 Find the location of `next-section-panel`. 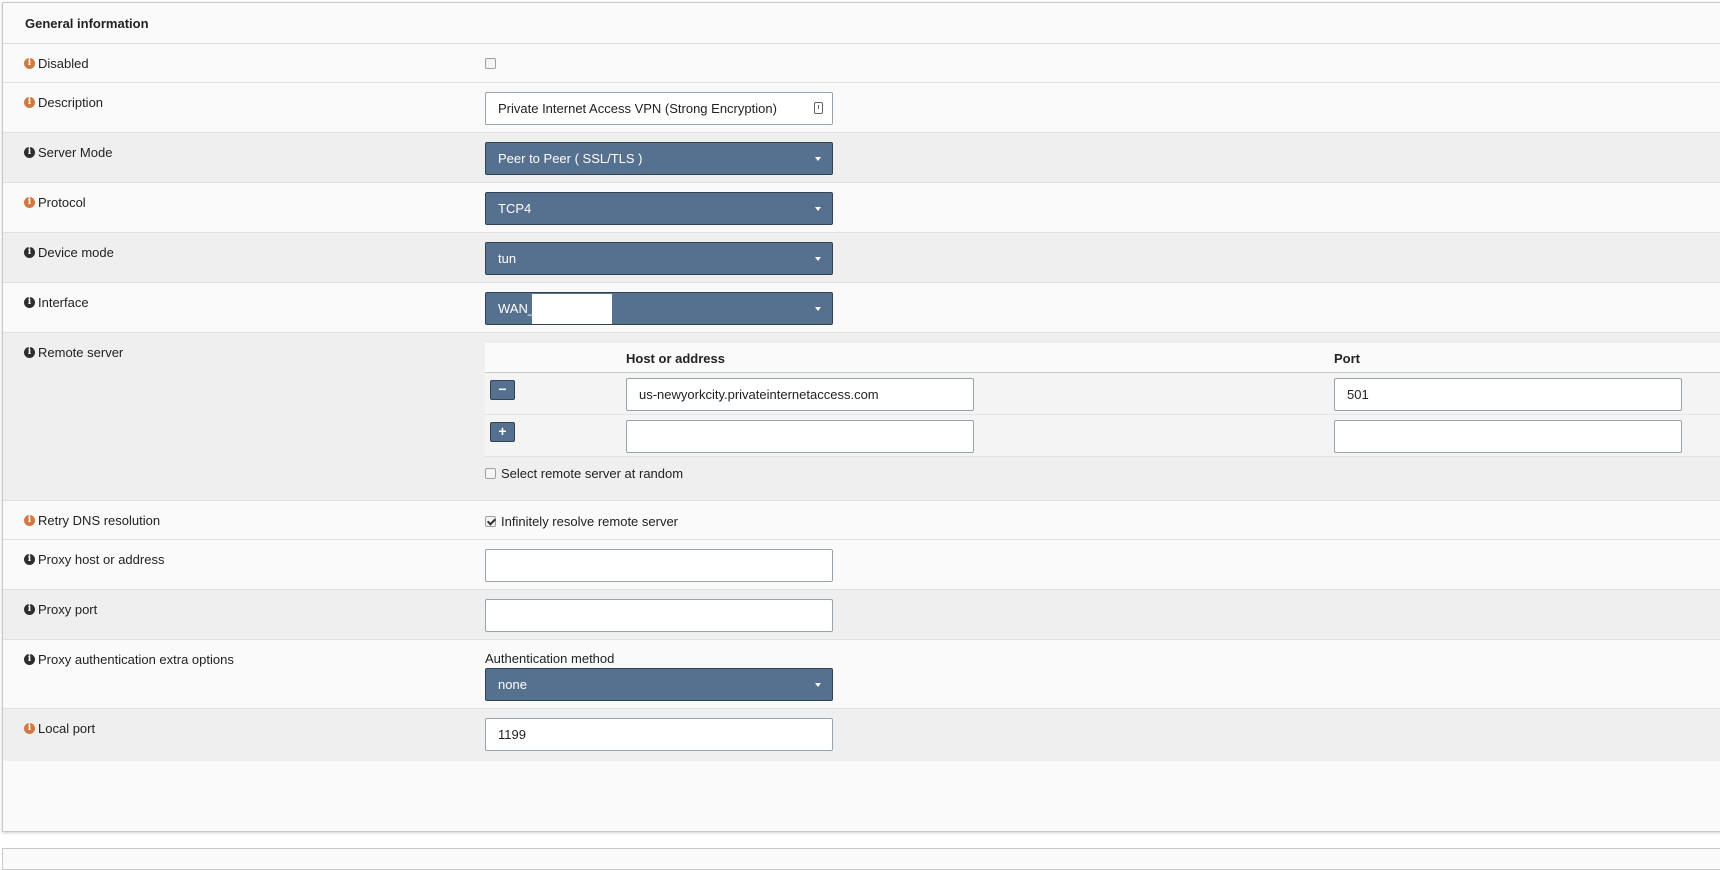

next-section-panel is located at coordinates (861, 859).